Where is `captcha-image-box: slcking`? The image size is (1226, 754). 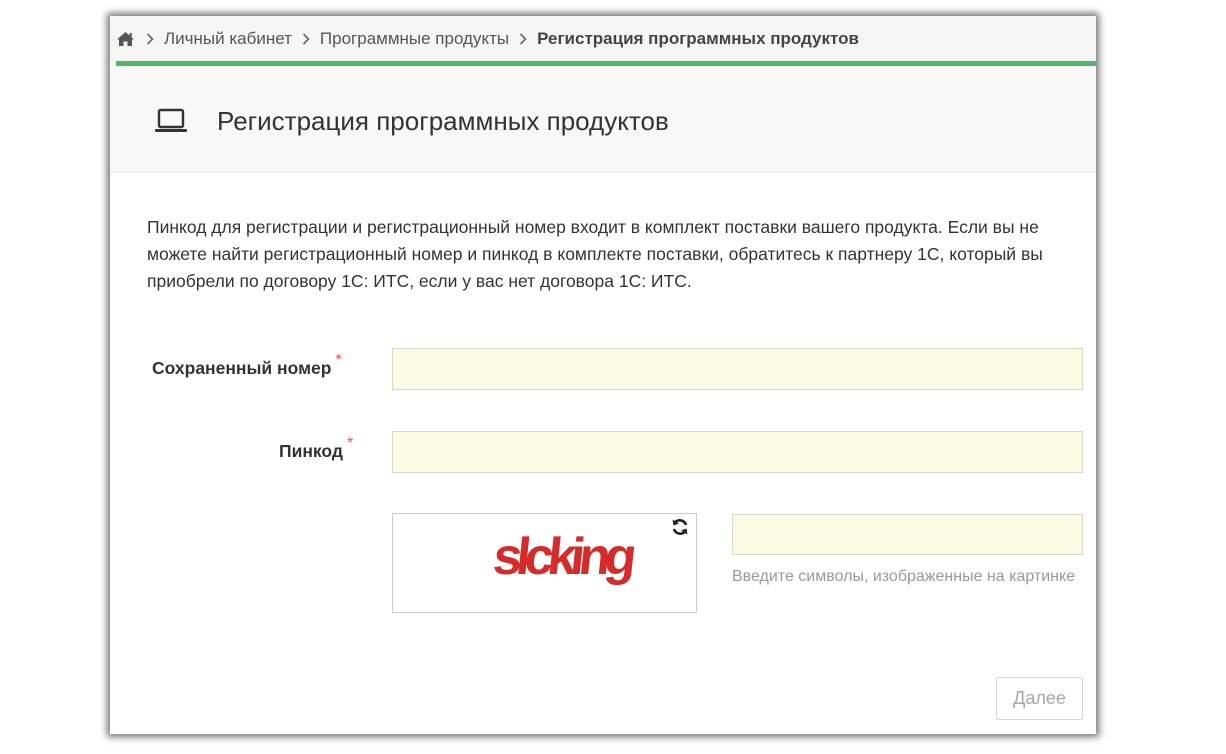 captcha-image-box: slcking is located at coordinates (544, 563).